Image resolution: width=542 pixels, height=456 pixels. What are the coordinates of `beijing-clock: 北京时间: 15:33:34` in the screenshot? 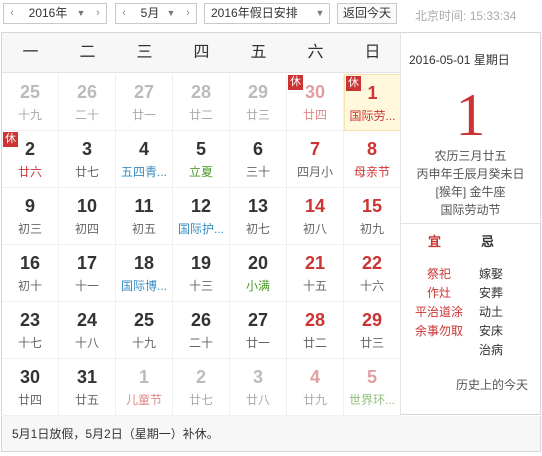 It's located at (465, 15).